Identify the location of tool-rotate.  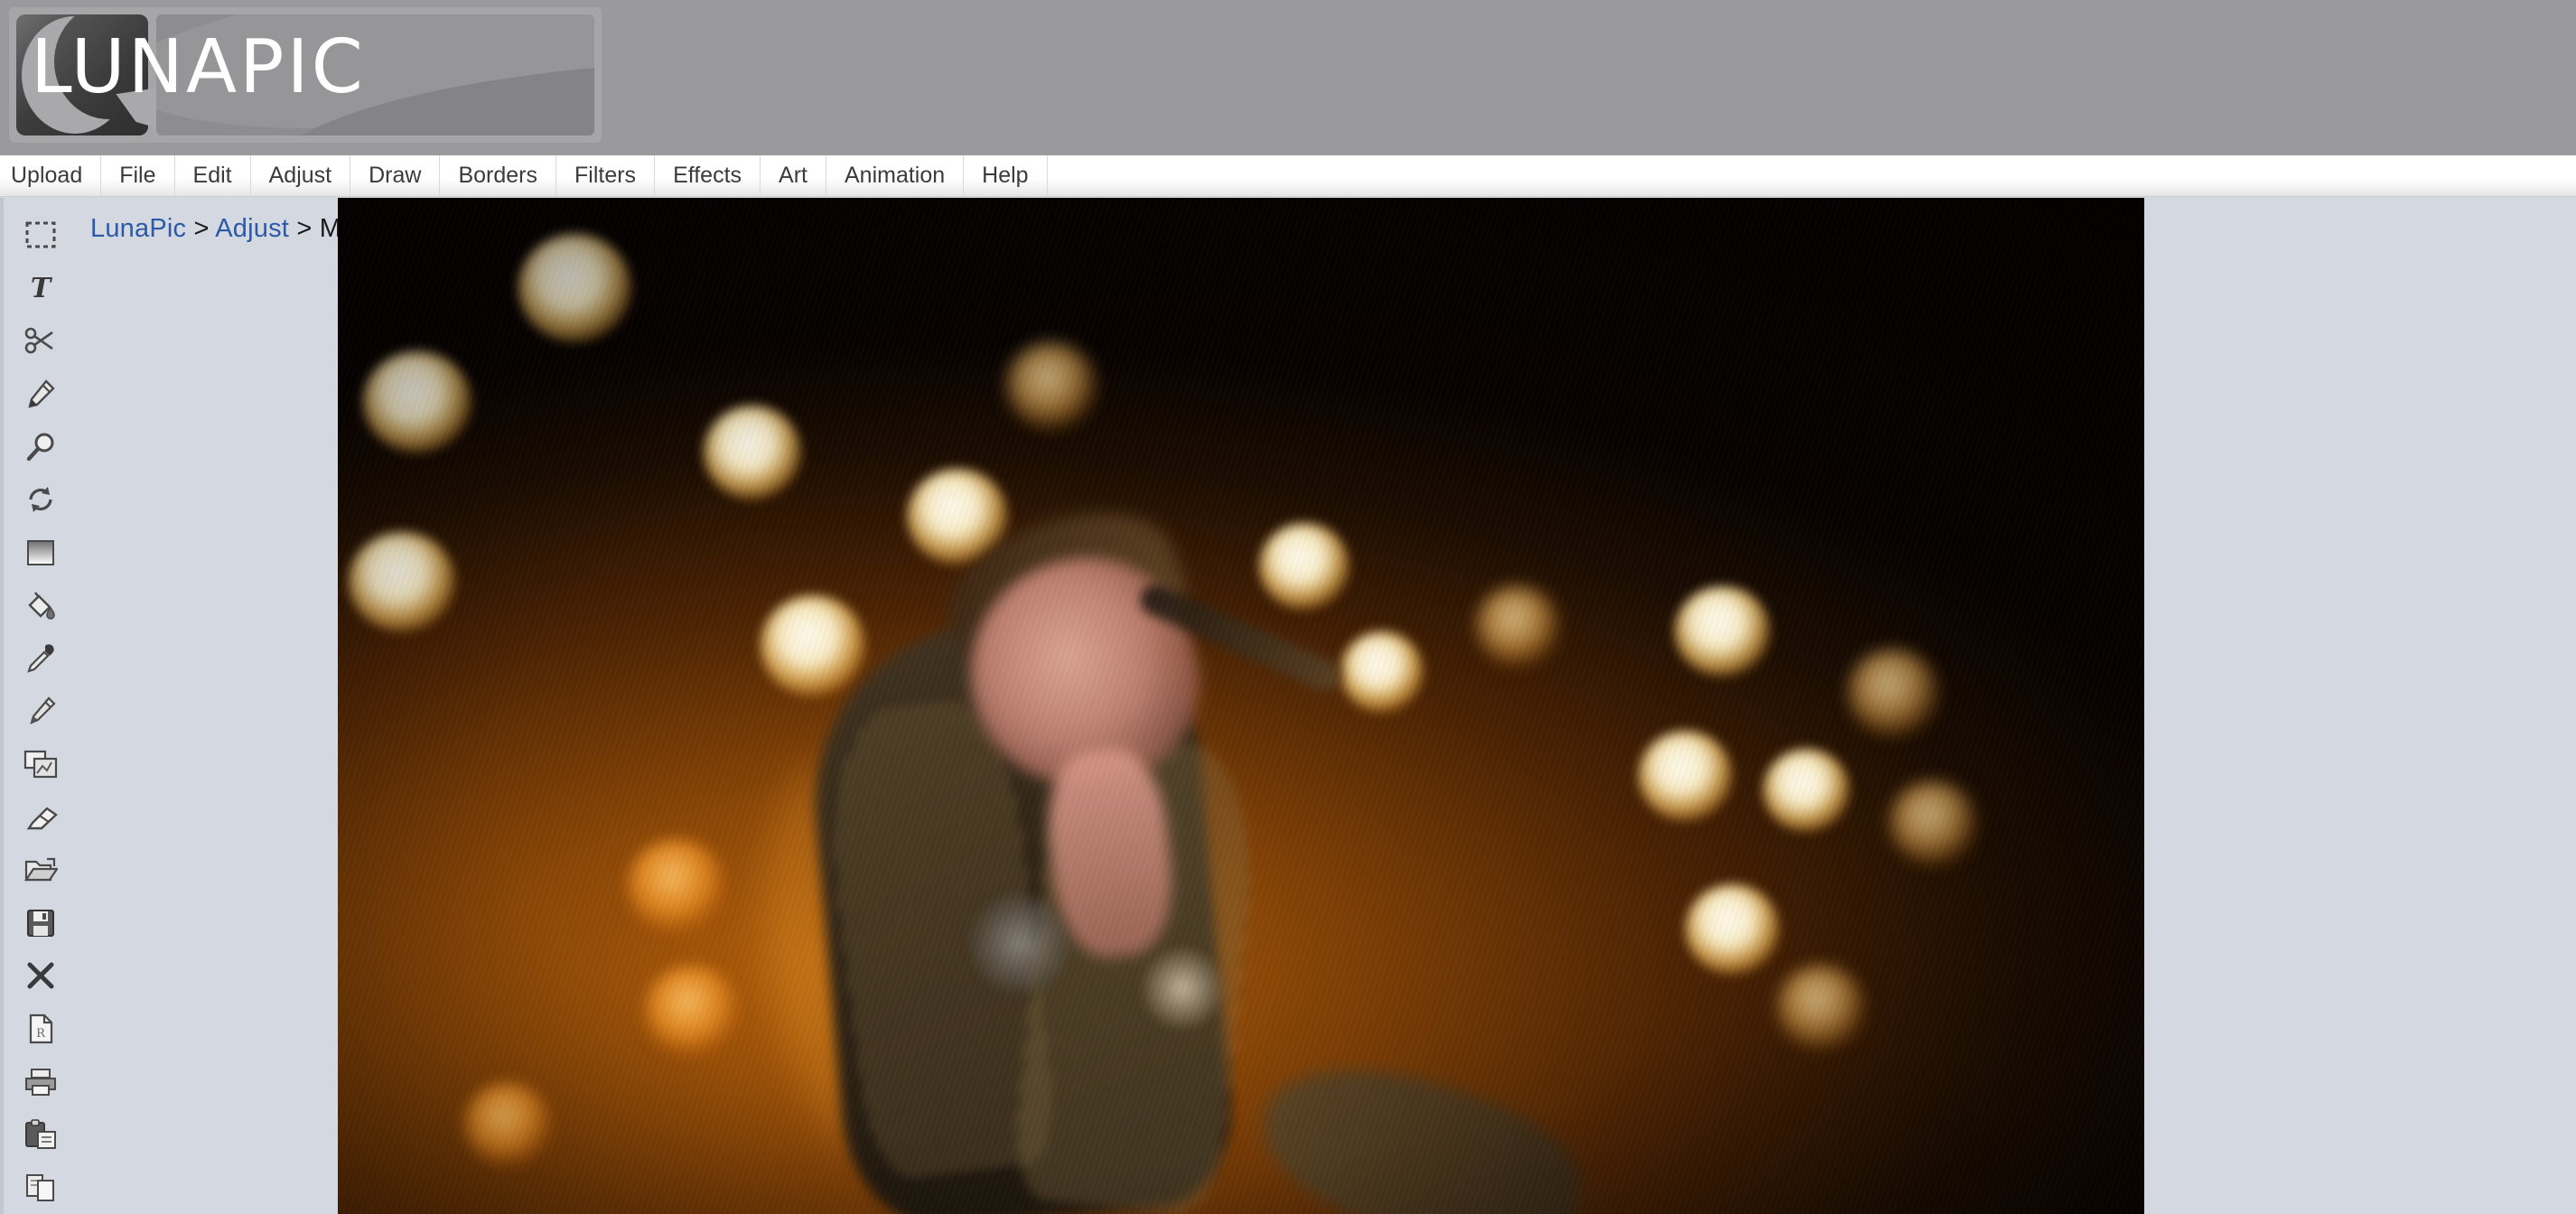
(40, 500).